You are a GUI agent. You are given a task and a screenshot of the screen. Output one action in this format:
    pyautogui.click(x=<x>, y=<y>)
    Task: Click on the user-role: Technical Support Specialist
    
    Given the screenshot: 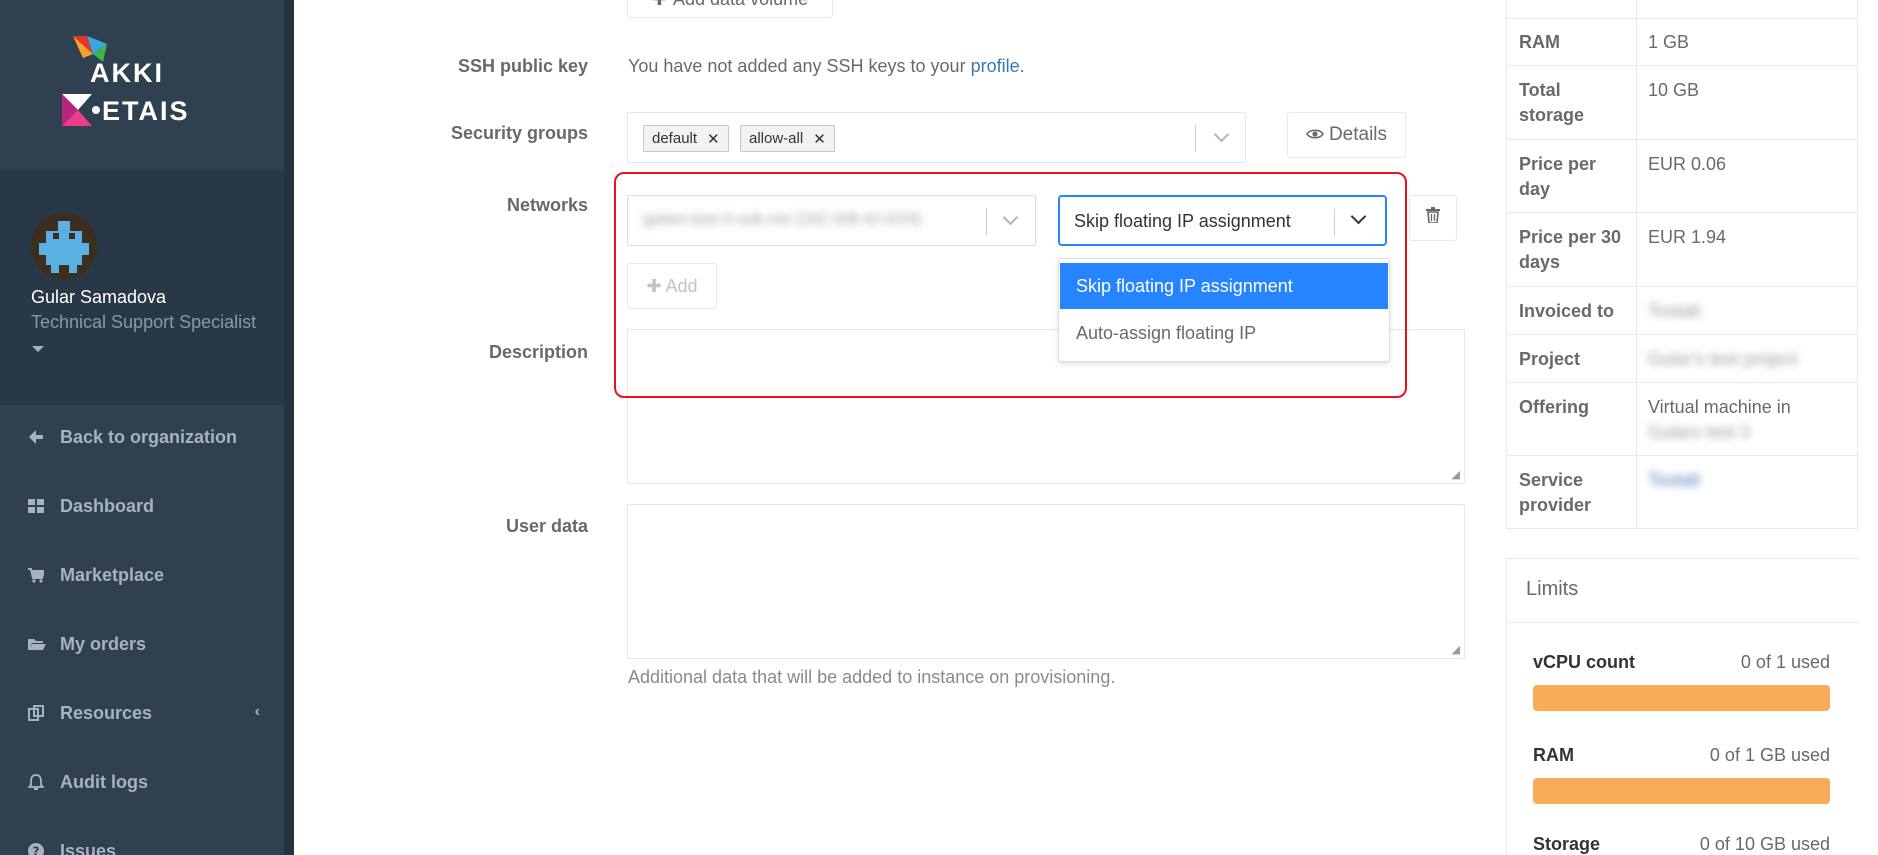 What is the action you would take?
    pyautogui.click(x=144, y=322)
    